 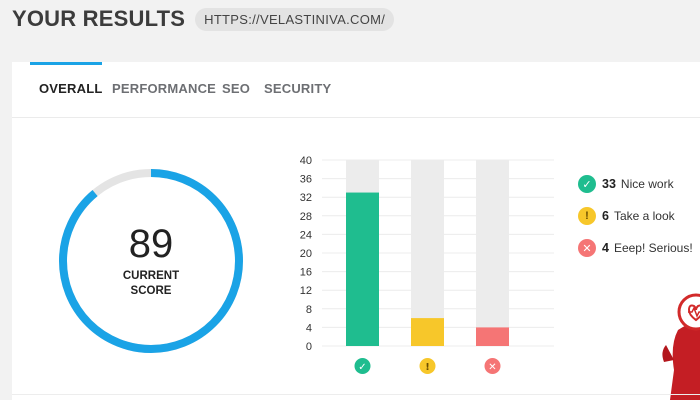 What do you see at coordinates (306, 217) in the screenshot?
I see `y-tick-label: 28` at bounding box center [306, 217].